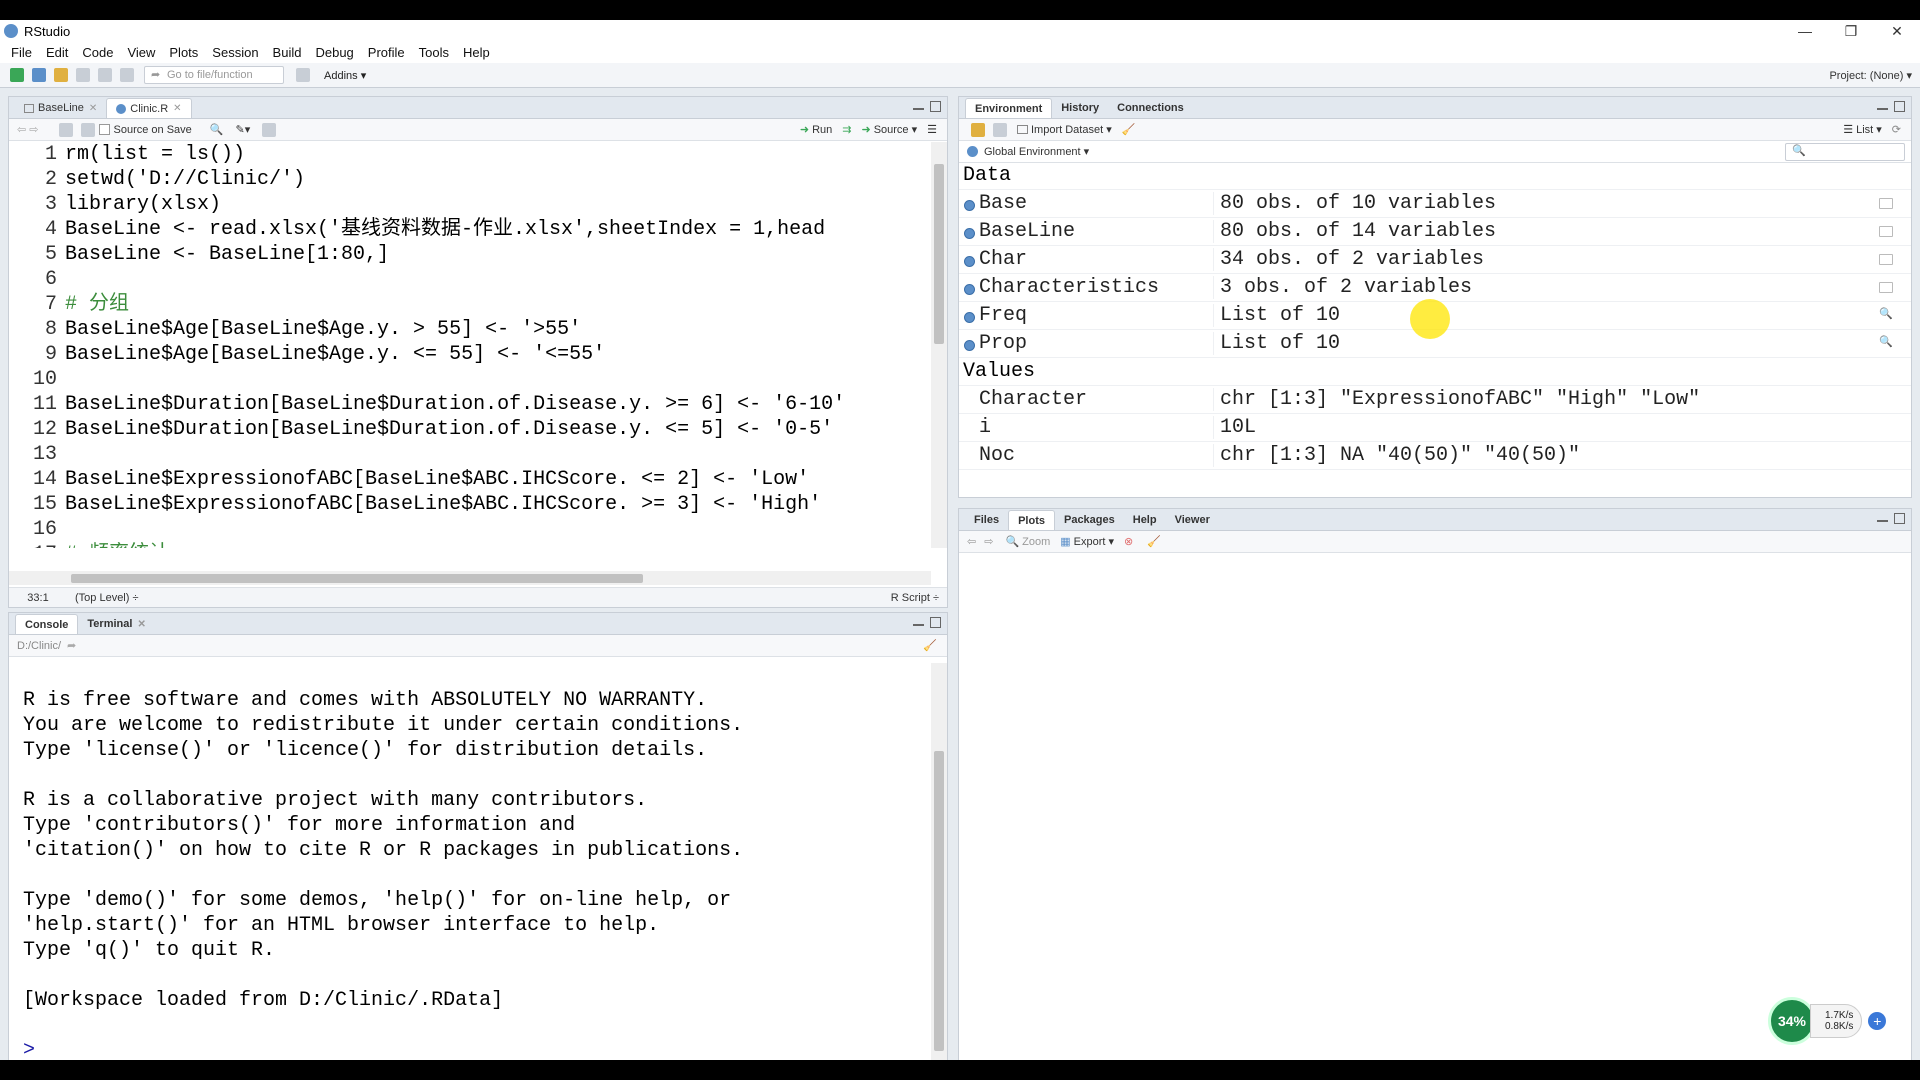  What do you see at coordinates (1000, 129) in the screenshot?
I see `save-workspace-icon` at bounding box center [1000, 129].